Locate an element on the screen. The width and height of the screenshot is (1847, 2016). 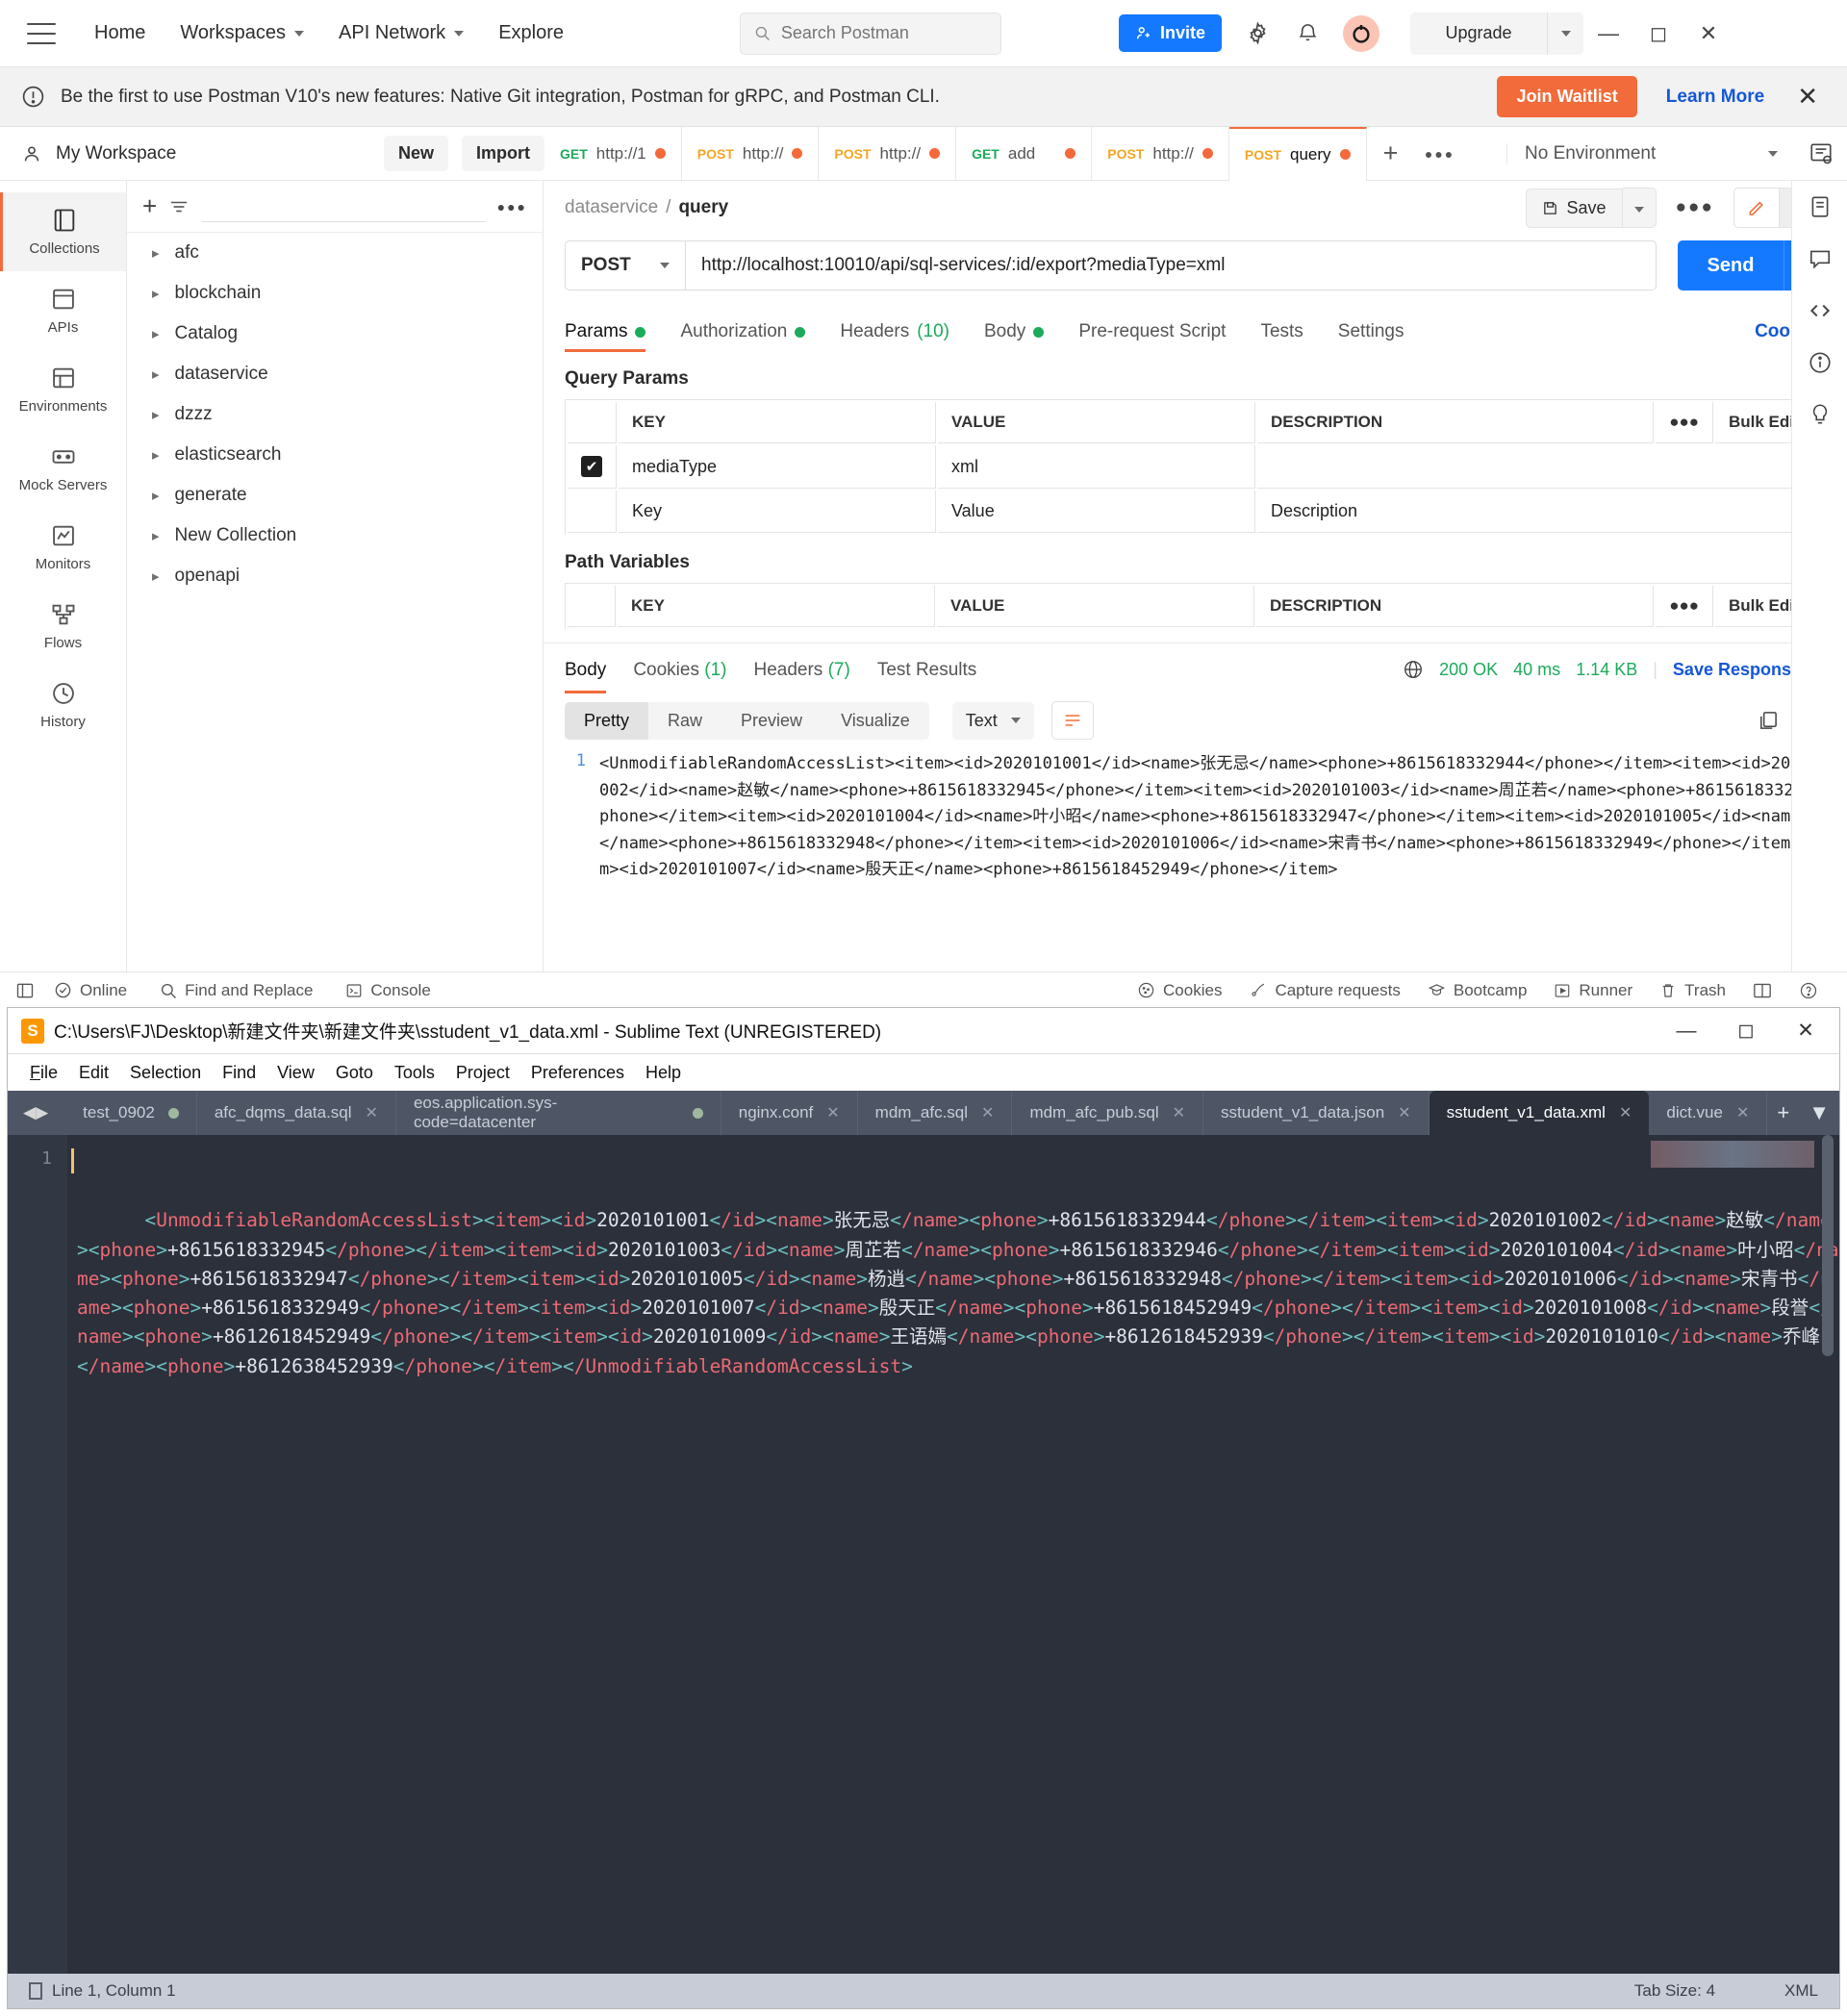
window-maximize-button: ◻ is located at coordinates (1658, 34).